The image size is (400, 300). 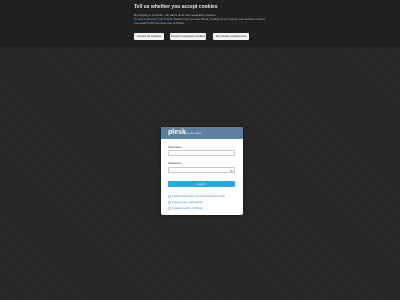 What do you see at coordinates (231, 36) in the screenshot?
I see `set-cookie-preferences-button: Set cookie preferences` at bounding box center [231, 36].